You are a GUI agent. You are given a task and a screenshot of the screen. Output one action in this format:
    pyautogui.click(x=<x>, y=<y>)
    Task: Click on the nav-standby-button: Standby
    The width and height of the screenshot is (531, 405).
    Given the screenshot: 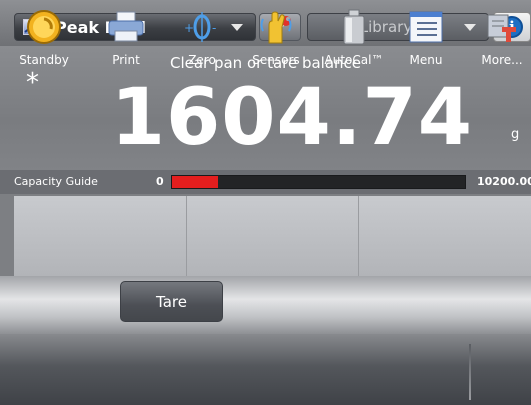 What is the action you would take?
    pyautogui.click(x=44, y=35)
    